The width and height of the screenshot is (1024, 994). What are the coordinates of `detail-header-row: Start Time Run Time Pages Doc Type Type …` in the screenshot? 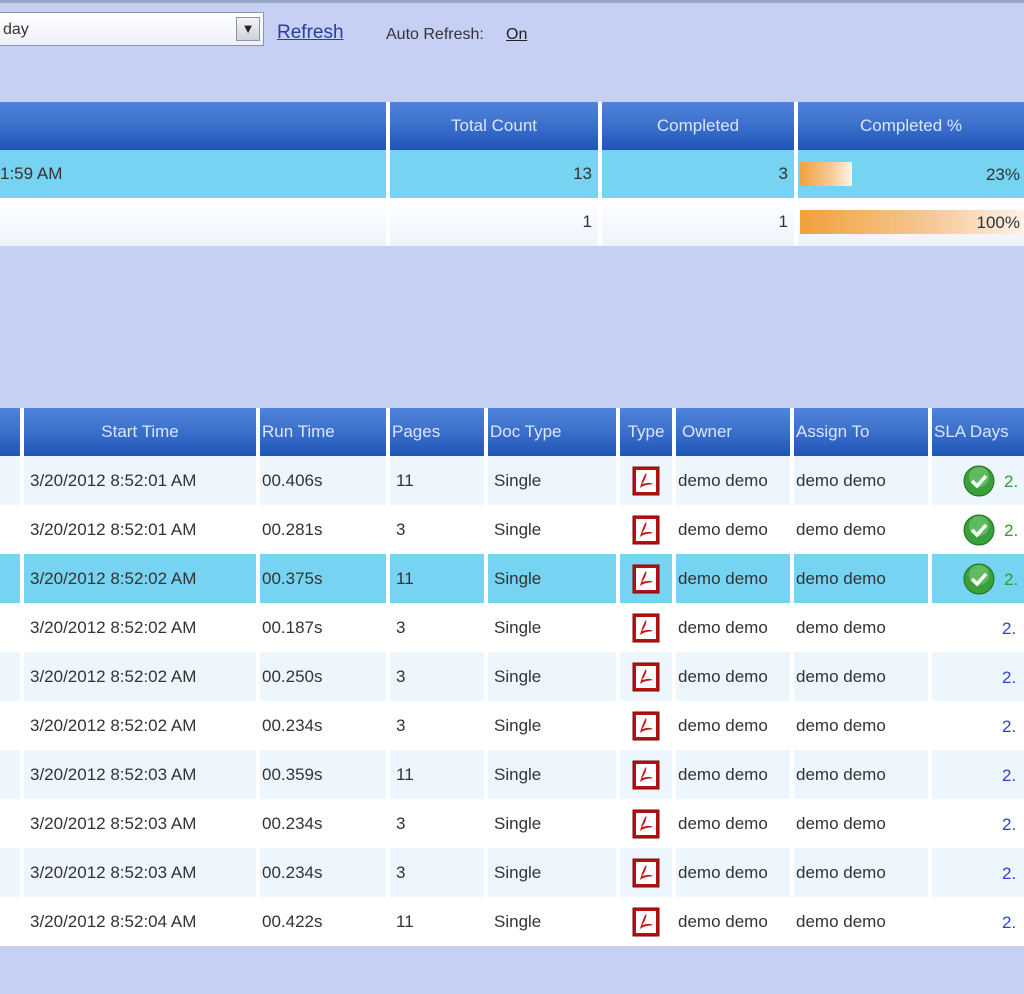 It's located at (512, 432).